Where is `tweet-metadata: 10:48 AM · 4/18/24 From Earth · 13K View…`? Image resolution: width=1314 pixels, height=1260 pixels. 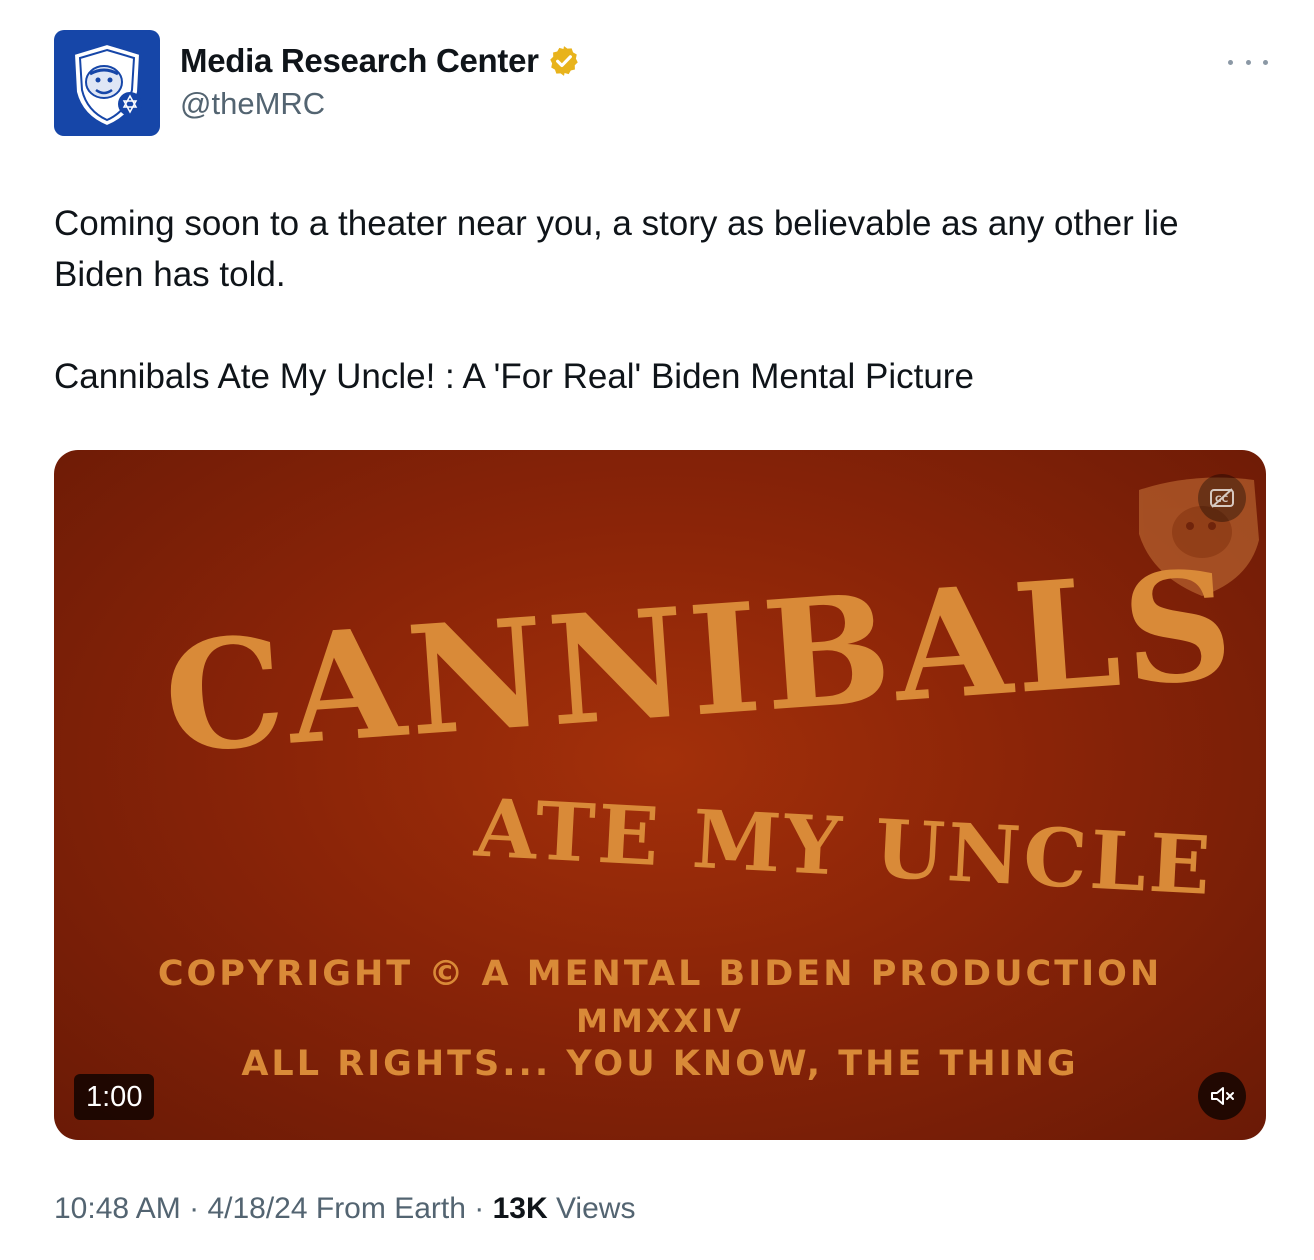
tweet-metadata: 10:48 AM · 4/18/24 From Earth · 13K View… is located at coordinates (344, 1209).